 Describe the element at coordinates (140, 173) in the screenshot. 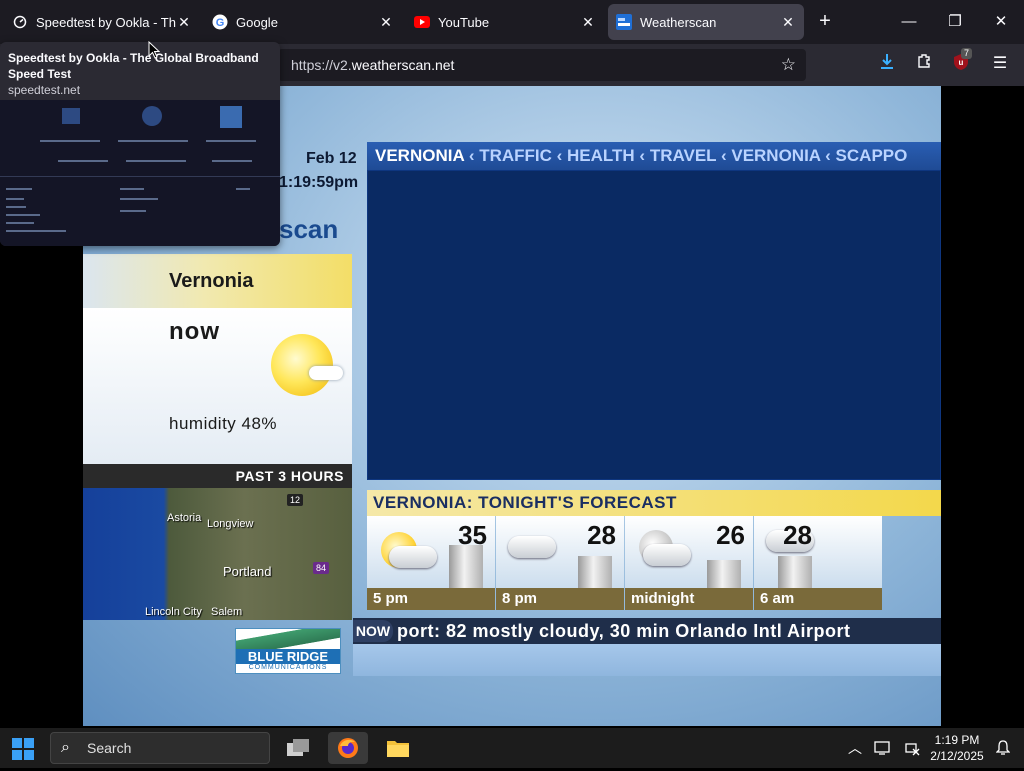

I see `preview-thumbnail` at that location.